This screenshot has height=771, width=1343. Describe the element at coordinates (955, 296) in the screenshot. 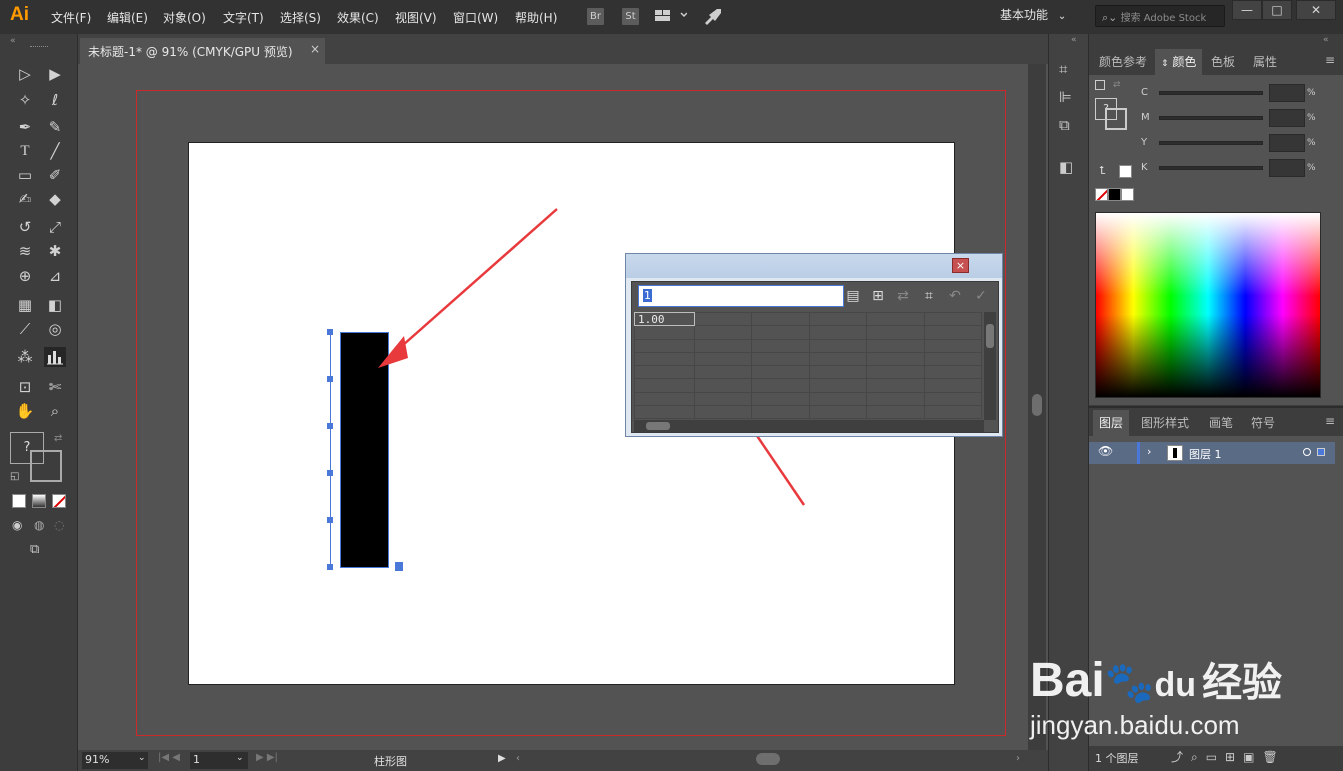

I see `revert-icon: ↶` at that location.